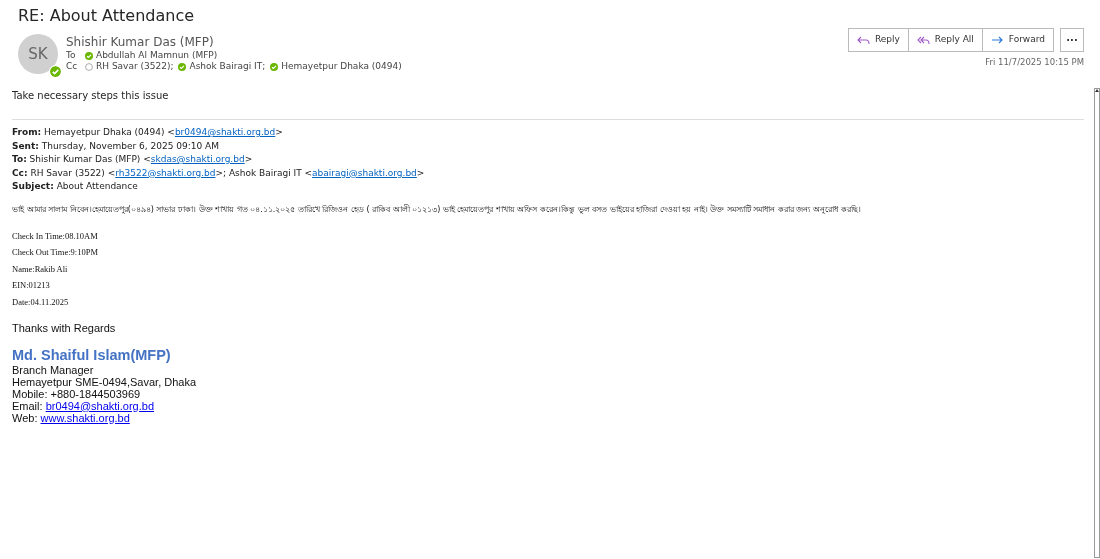  I want to click on reply-icon, so click(863, 40).